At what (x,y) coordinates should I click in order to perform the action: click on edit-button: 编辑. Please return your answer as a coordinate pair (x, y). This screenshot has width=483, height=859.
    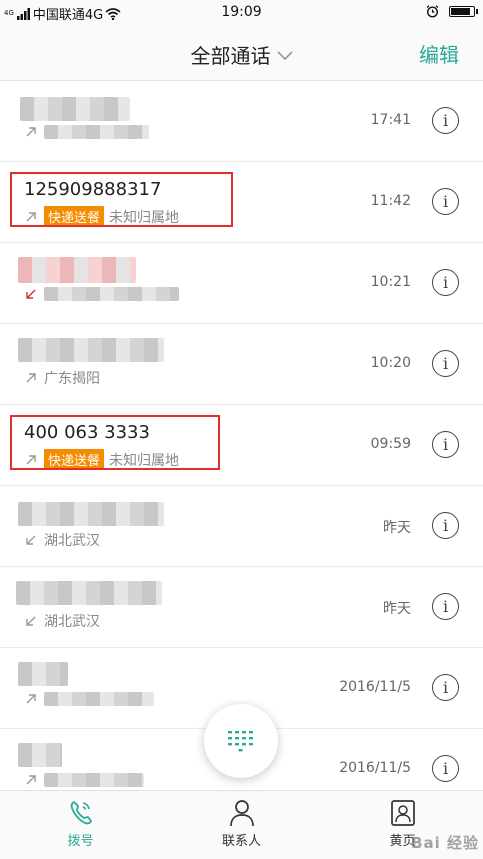
    Looking at the image, I should click on (439, 53).